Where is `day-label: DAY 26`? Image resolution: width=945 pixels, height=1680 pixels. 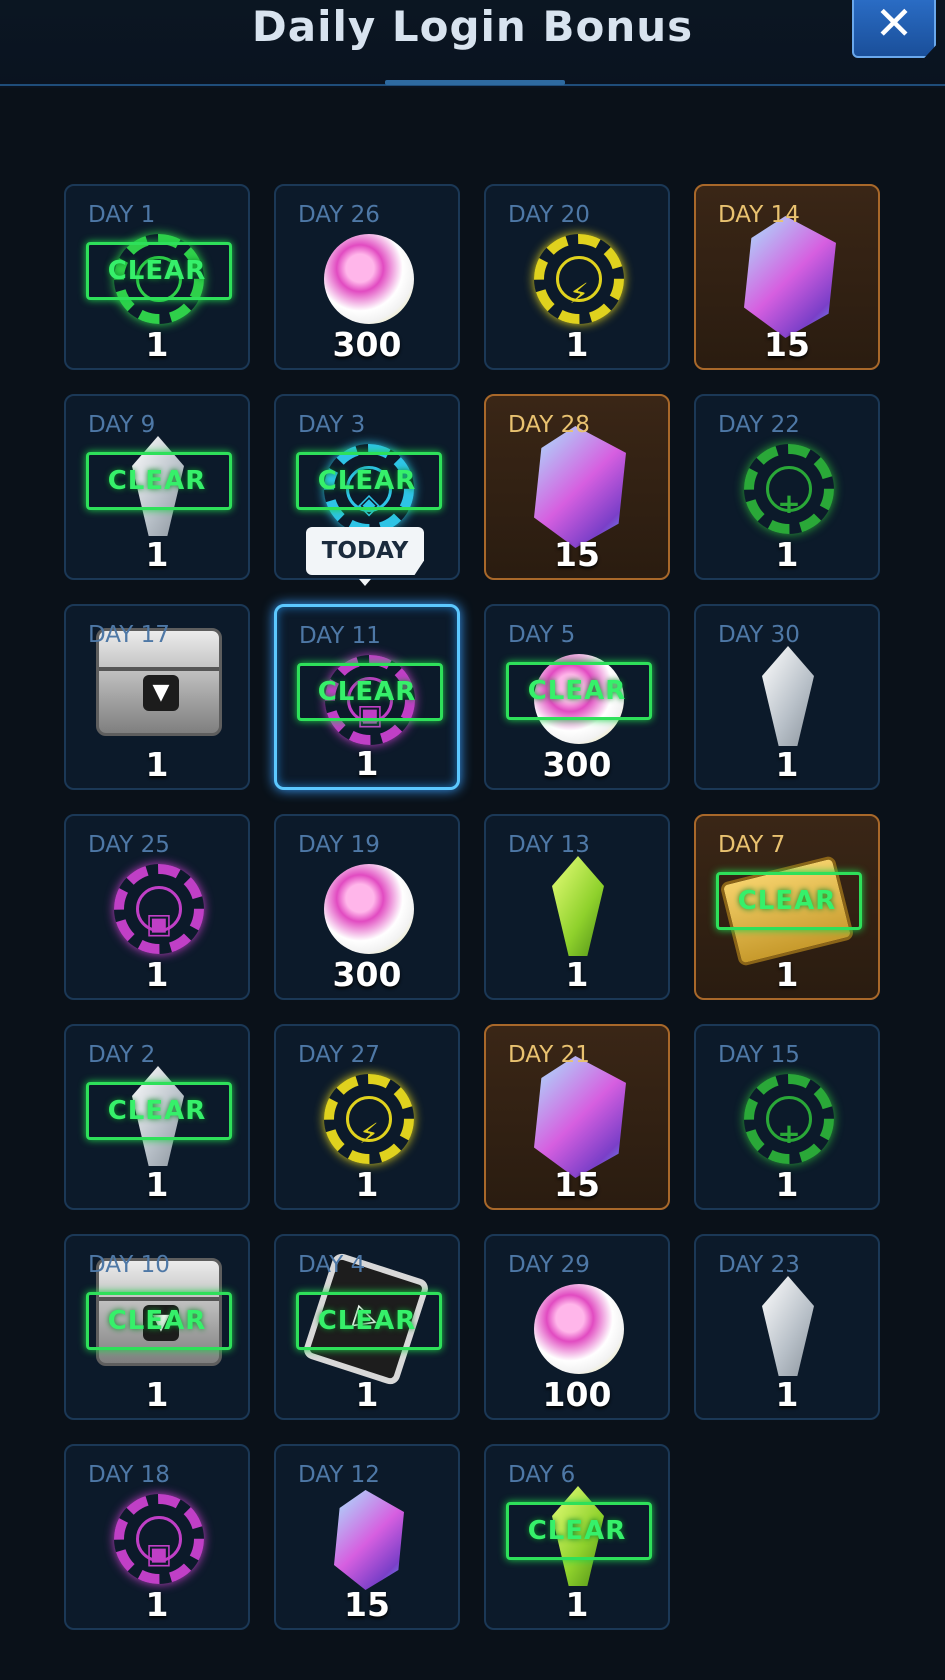 day-label: DAY 26 is located at coordinates (339, 215).